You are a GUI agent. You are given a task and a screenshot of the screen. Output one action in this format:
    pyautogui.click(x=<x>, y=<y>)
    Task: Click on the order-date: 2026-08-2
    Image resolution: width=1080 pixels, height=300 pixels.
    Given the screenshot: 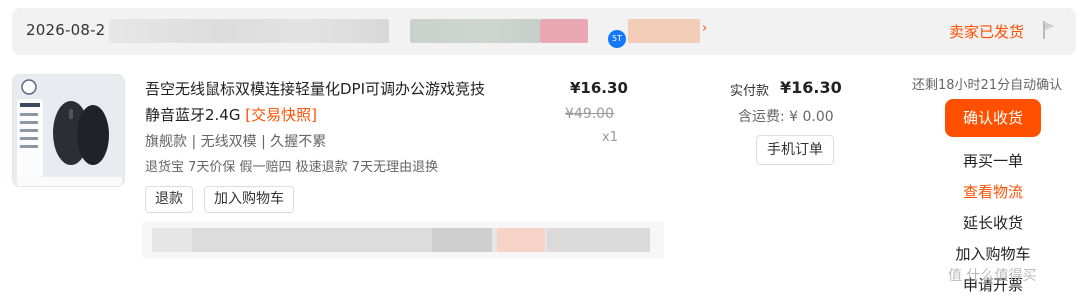 What is the action you would take?
    pyautogui.click(x=66, y=30)
    